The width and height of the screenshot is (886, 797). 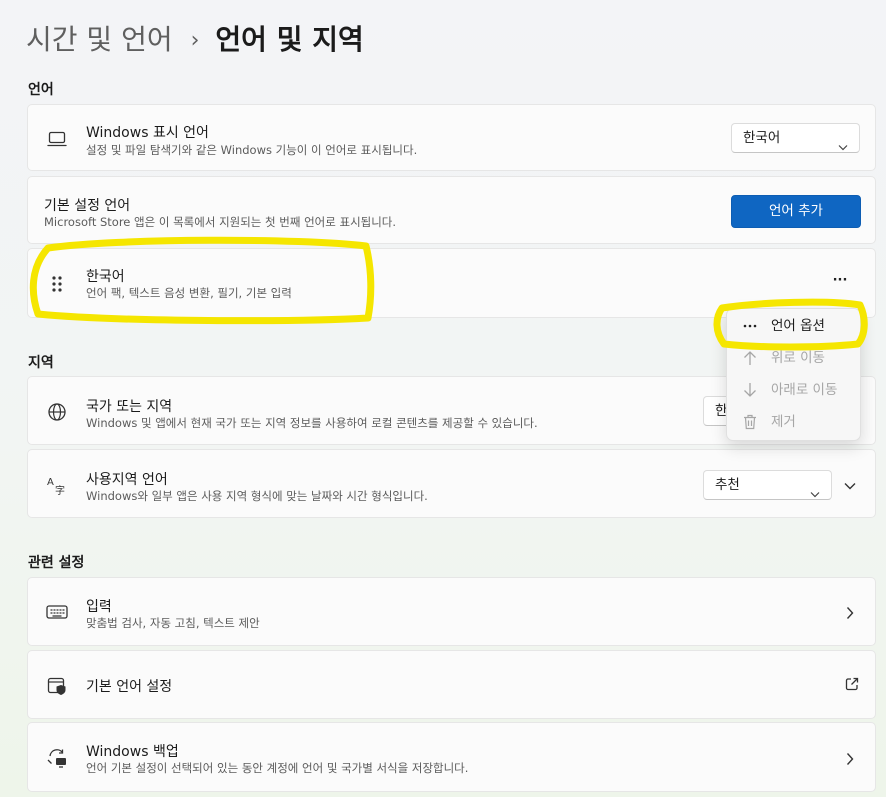 I want to click on trash-icon, so click(x=750, y=422).